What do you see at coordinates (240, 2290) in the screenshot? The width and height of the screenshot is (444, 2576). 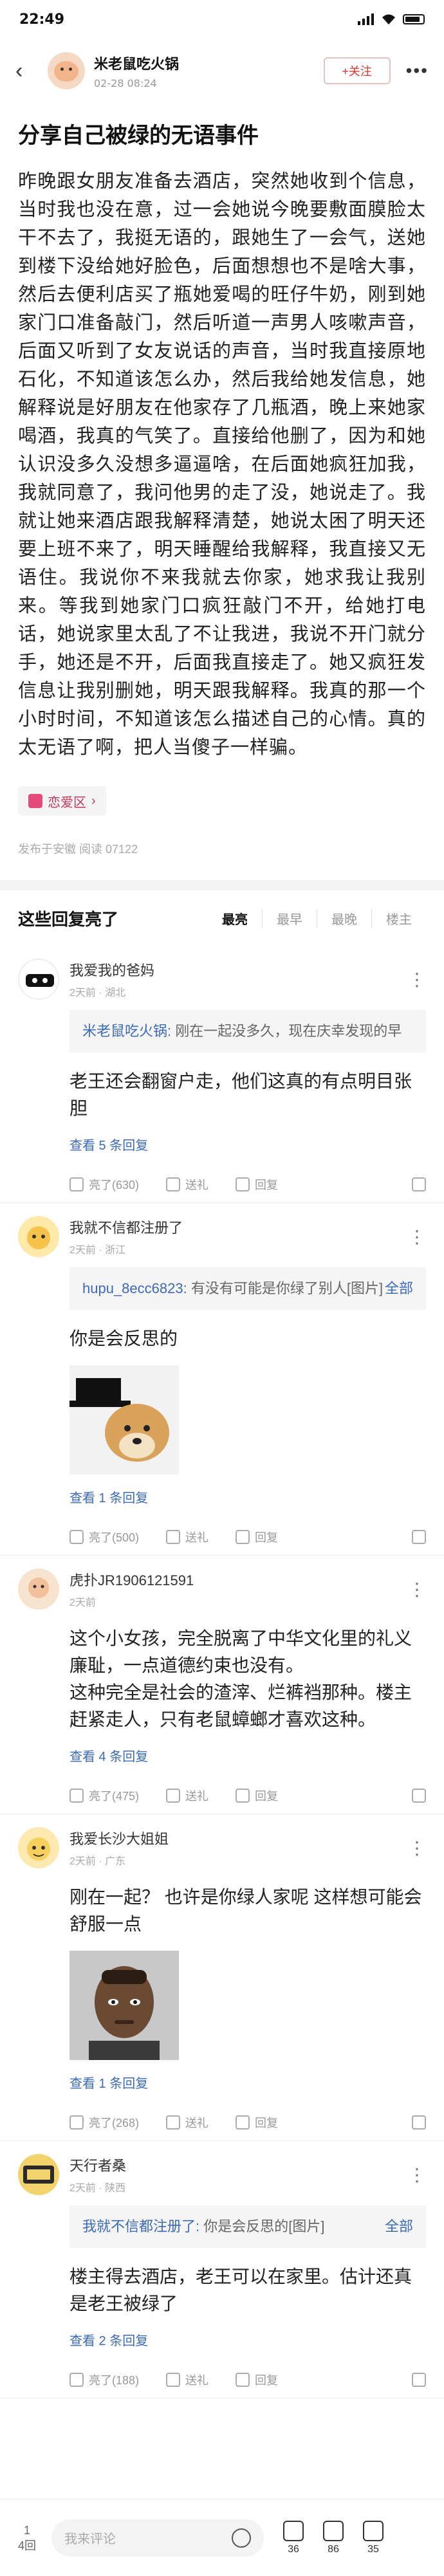 I see `comment-text: 楼主得去酒店，老王可以在家里。估计还真是老王被绿了` at bounding box center [240, 2290].